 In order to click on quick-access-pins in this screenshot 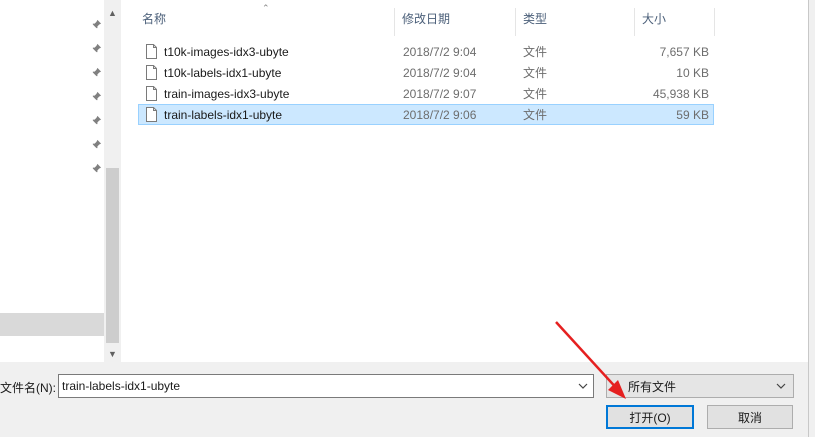, I will do `click(96, 96)`.